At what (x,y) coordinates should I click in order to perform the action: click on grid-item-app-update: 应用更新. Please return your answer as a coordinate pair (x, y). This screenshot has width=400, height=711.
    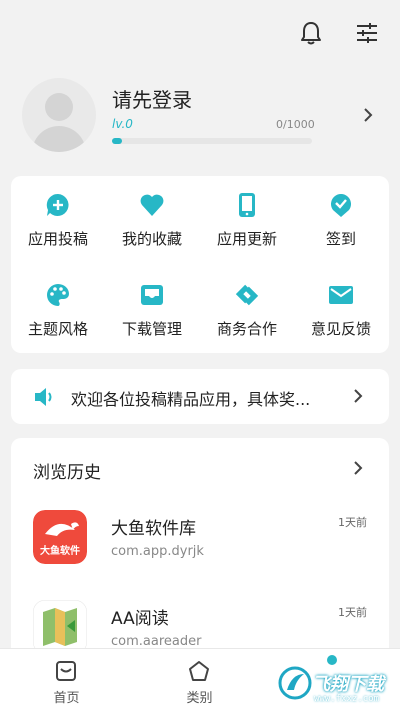
    Looking at the image, I should click on (247, 216).